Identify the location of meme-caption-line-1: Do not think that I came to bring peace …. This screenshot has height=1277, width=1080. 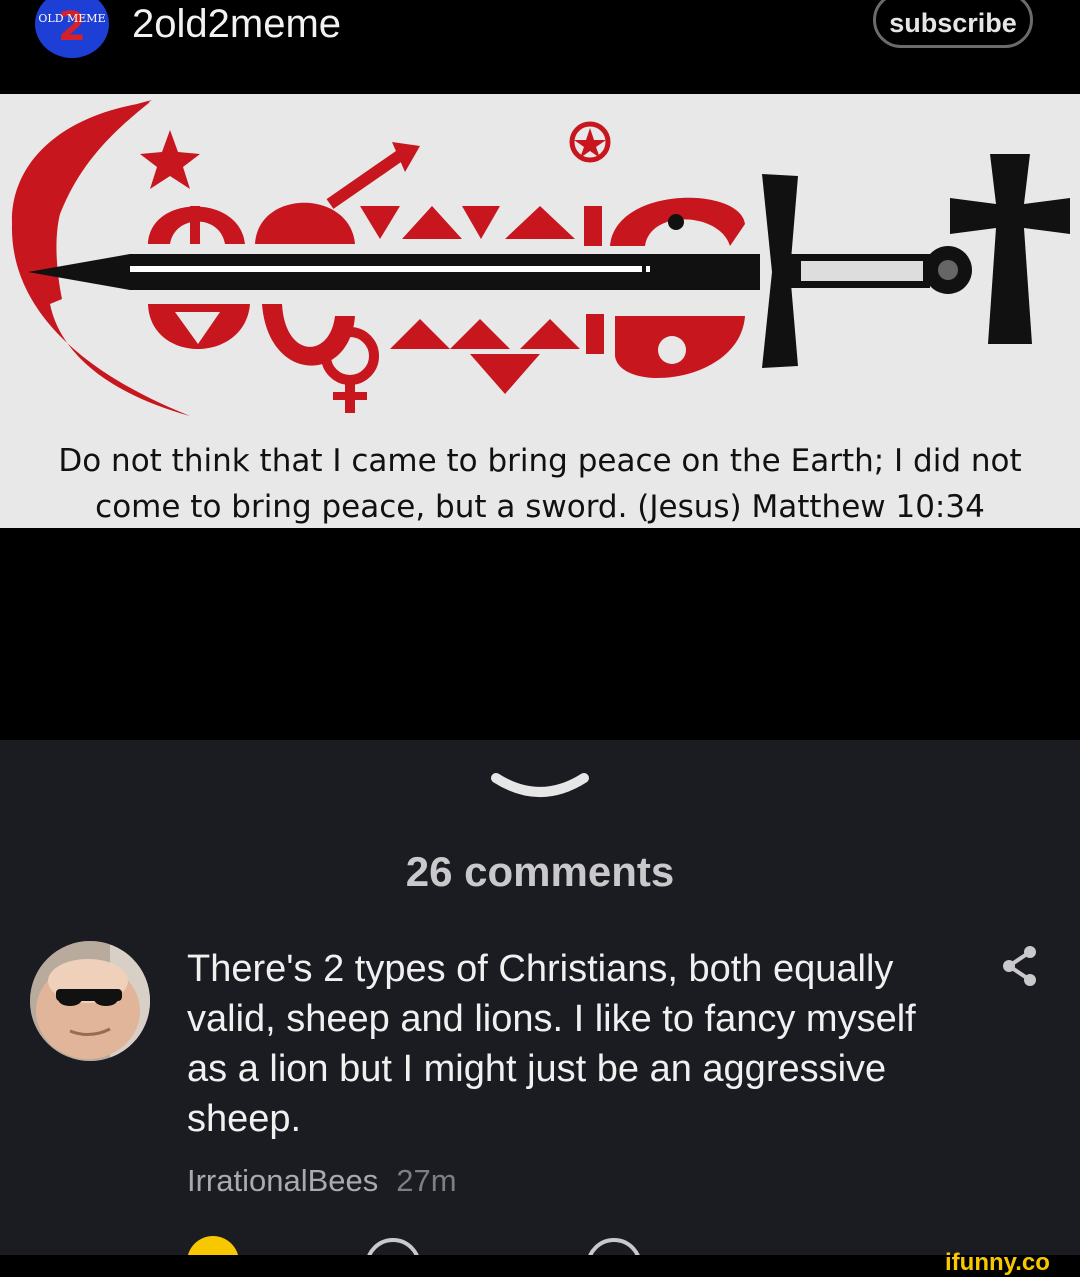
(540, 461).